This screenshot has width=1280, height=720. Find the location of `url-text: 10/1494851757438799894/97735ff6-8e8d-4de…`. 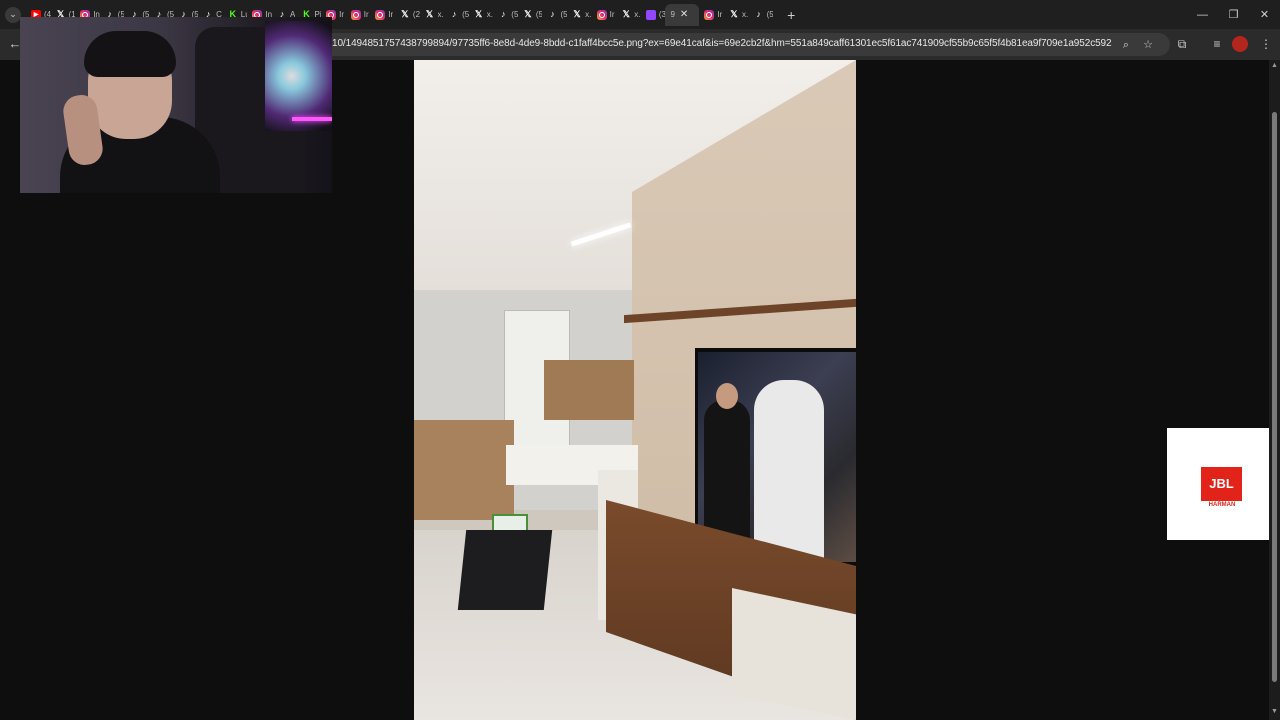

url-text: 10/1494851757438799894/97735ff6-8e8d-4de… is located at coordinates (722, 43).